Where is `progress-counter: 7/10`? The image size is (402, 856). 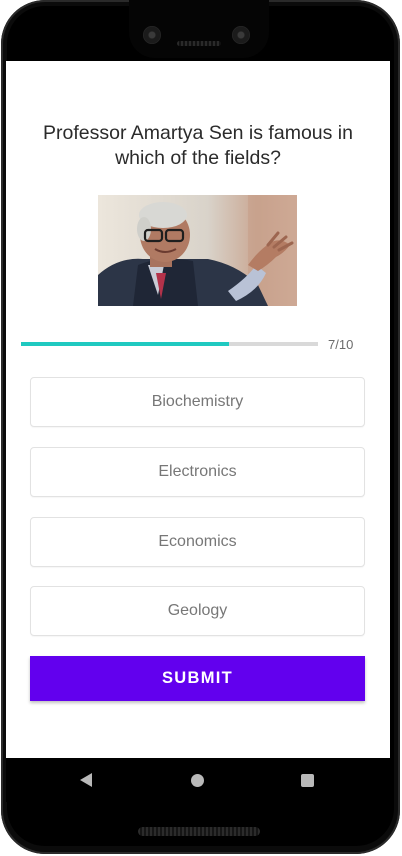 progress-counter: 7/10 is located at coordinates (341, 344).